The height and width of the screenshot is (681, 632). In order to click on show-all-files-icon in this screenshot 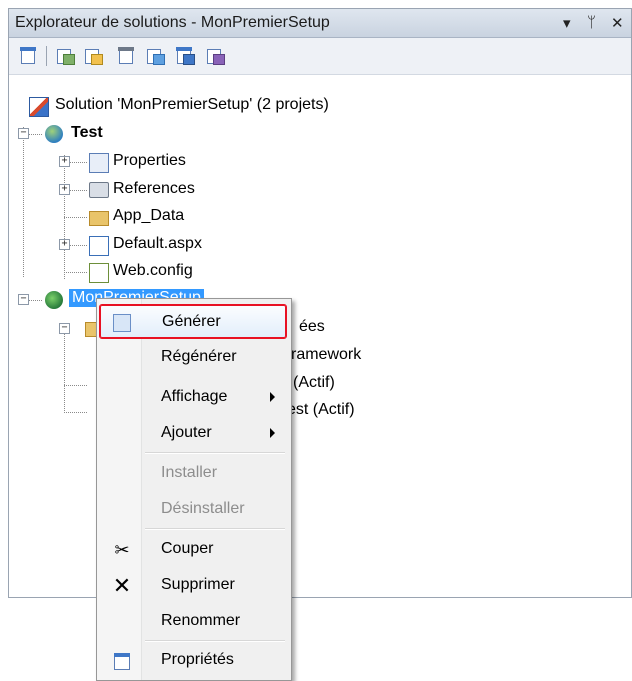, I will do `click(65, 56)`.